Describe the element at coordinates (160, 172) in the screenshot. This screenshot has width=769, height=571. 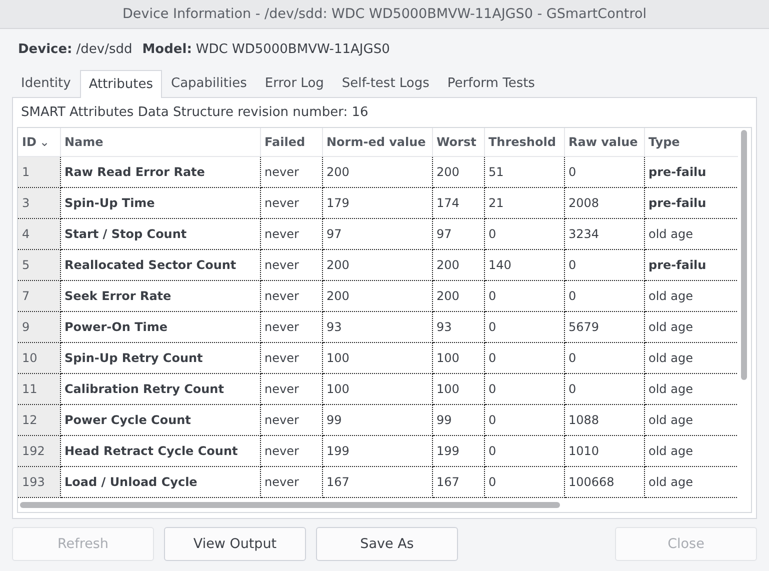
I see `table-cell: Raw Read Error Rate` at that location.